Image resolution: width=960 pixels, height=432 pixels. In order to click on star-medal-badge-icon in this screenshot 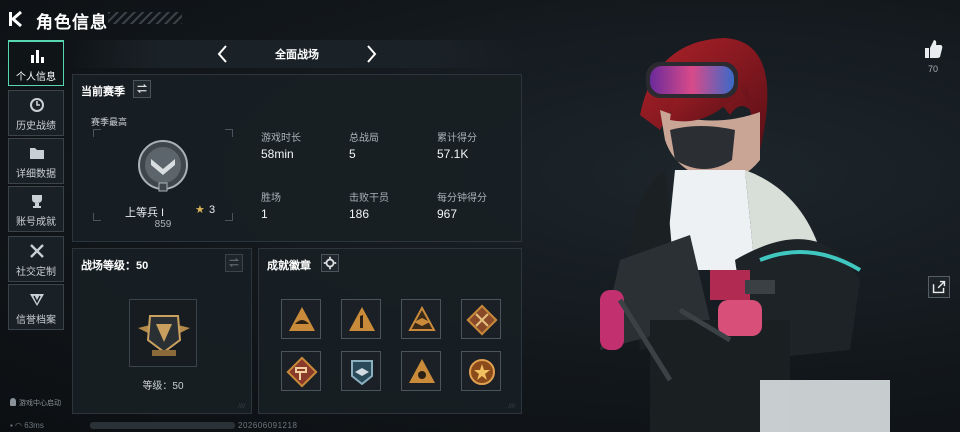, I will do `click(482, 372)`.